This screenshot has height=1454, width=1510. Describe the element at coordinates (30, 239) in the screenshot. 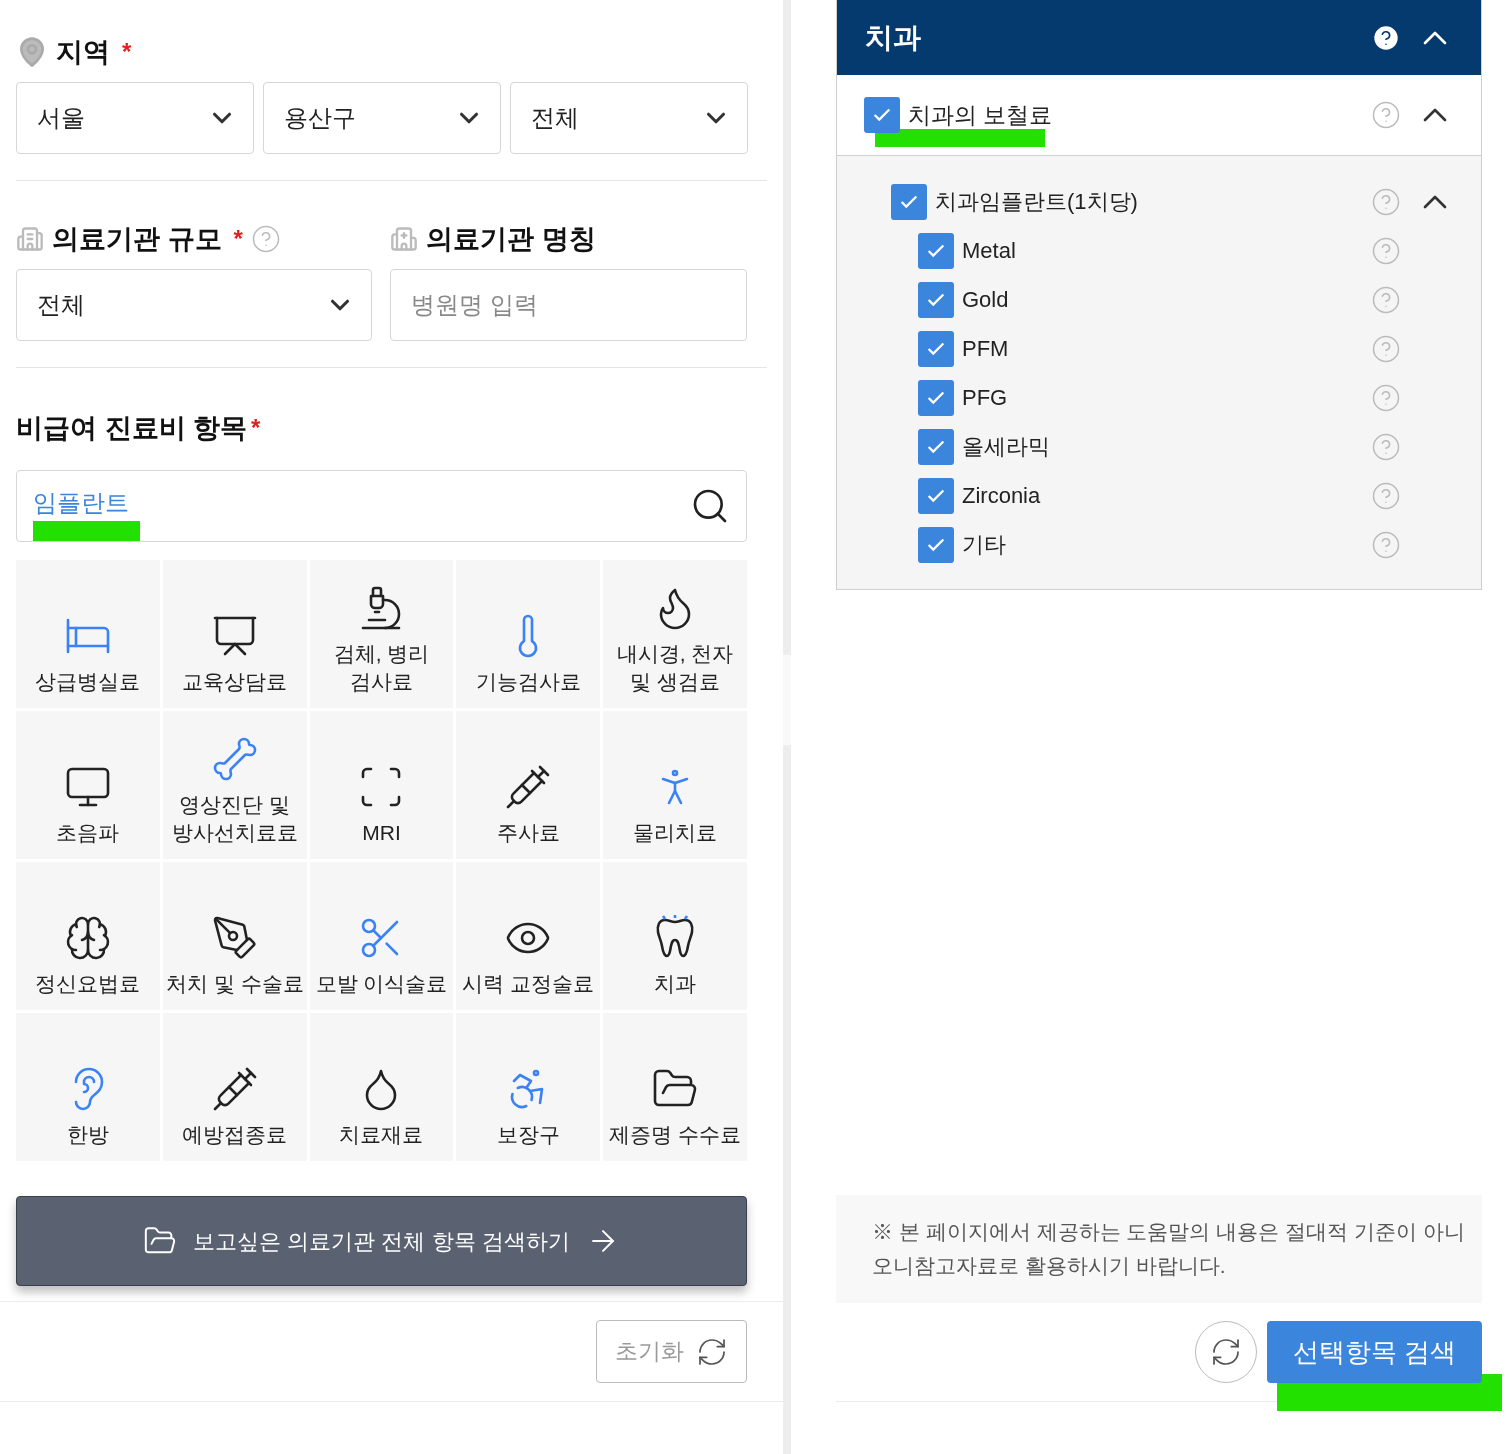

I see `building-icon` at that location.